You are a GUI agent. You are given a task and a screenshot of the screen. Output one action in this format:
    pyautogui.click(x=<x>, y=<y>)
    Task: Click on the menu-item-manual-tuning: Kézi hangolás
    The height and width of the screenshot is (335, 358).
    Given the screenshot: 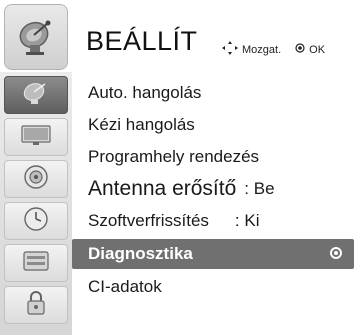 What is the action you would take?
    pyautogui.click(x=212, y=125)
    